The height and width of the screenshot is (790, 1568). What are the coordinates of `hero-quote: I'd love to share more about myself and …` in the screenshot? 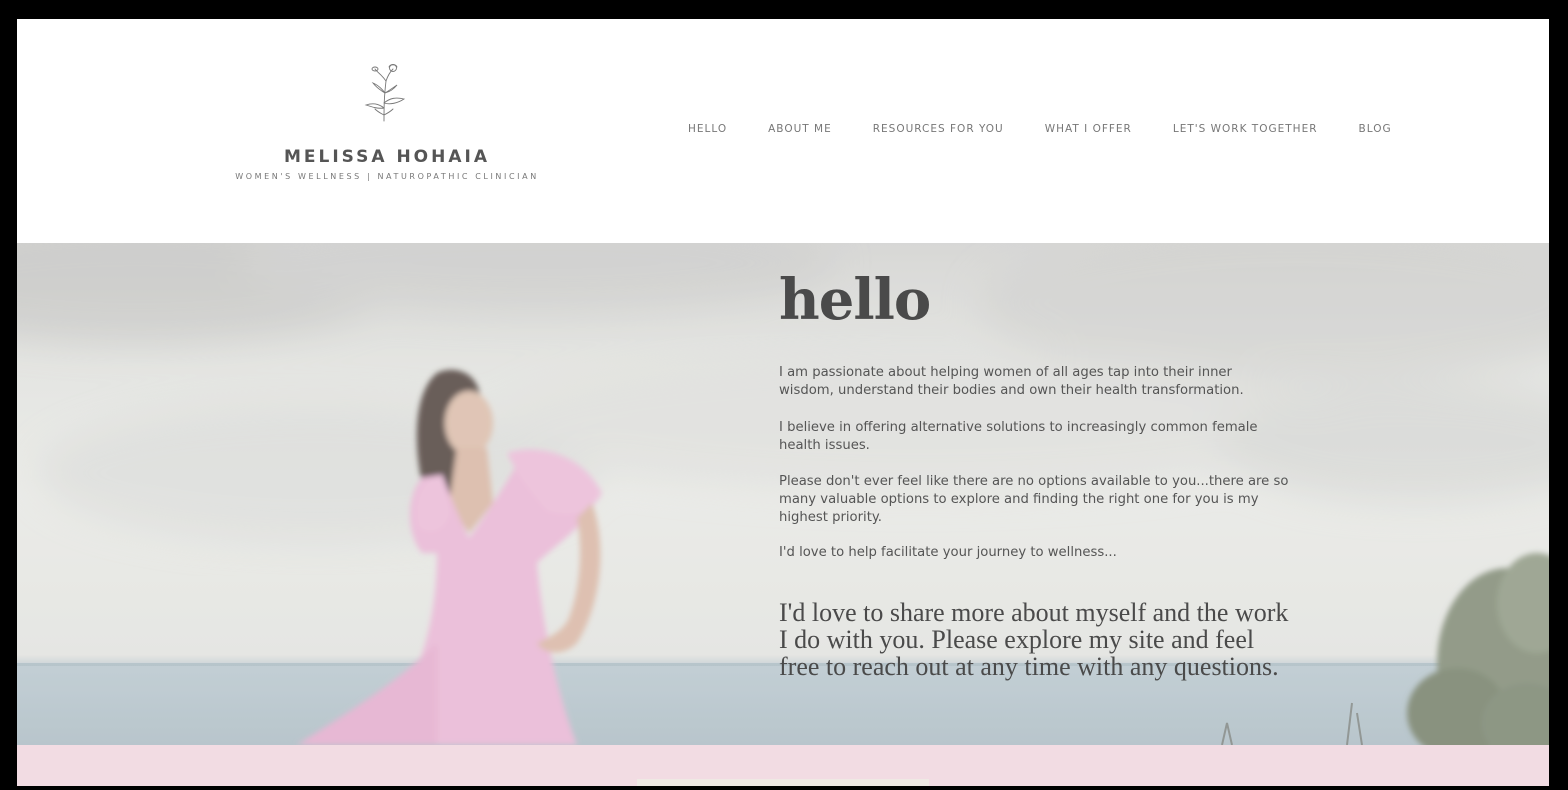 It's located at (1034, 639).